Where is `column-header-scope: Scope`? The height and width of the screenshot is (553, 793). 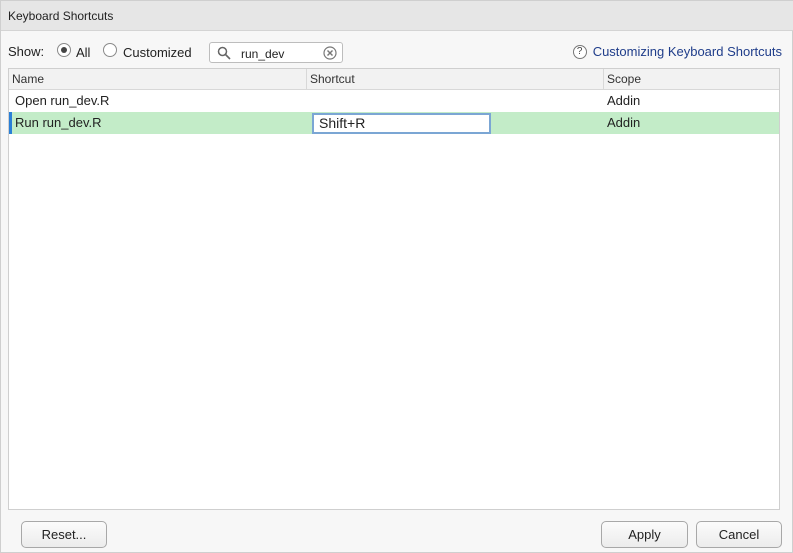
column-header-scope: Scope is located at coordinates (691, 79).